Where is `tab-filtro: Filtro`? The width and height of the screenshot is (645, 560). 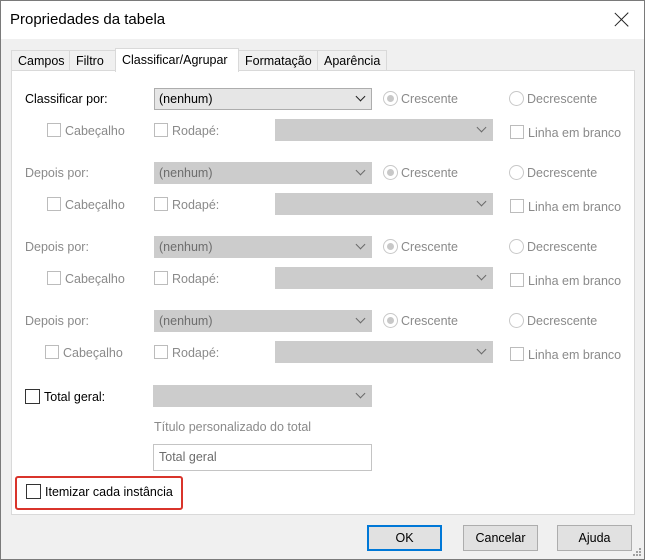
tab-filtro: Filtro is located at coordinates (92, 60).